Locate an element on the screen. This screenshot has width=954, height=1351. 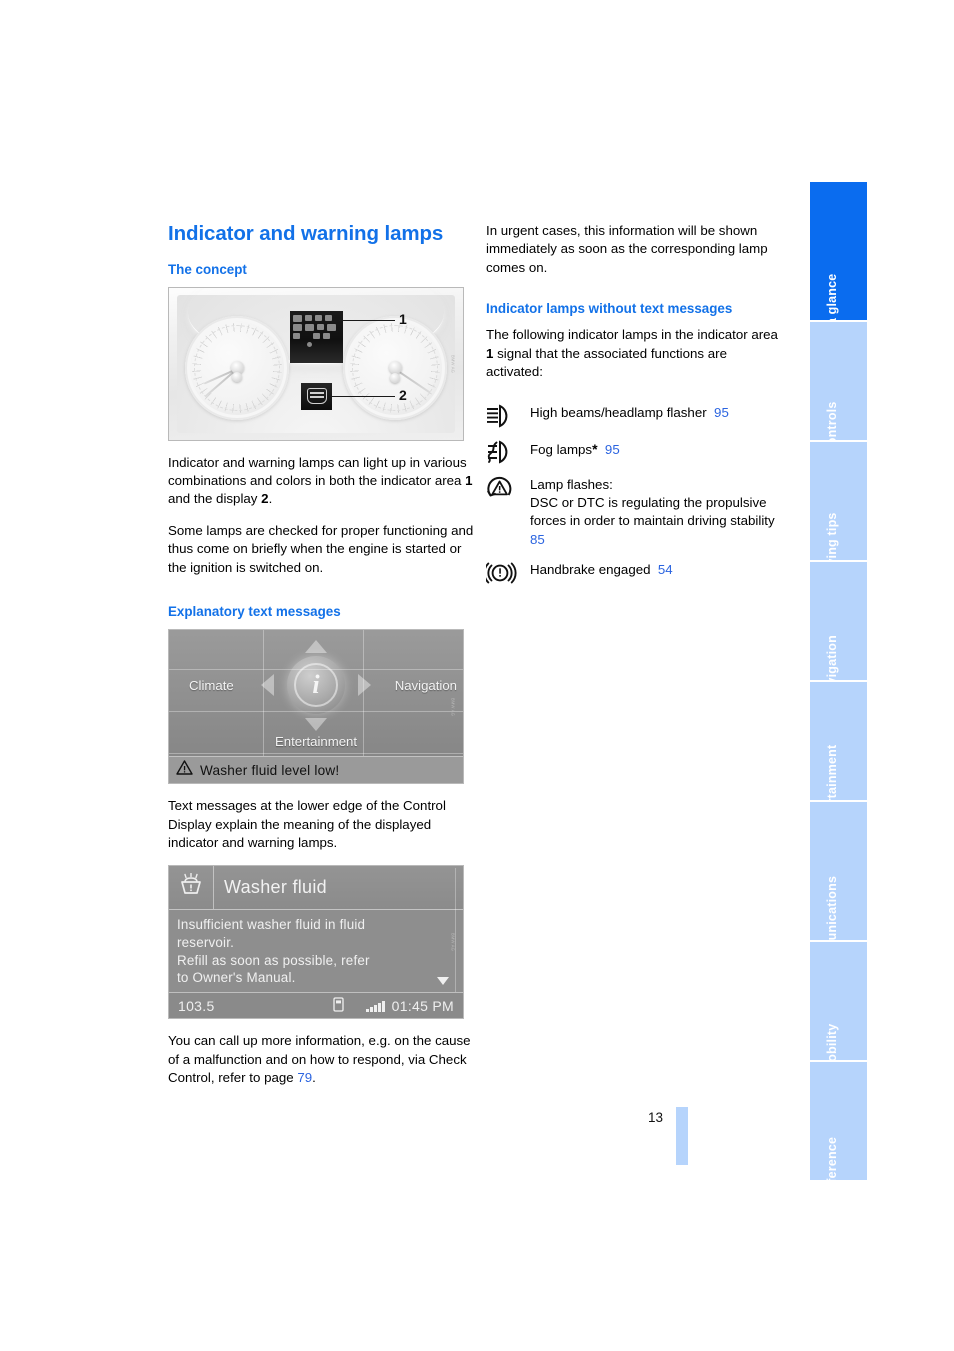
arrow-up-icon is located at coordinates (316, 647).